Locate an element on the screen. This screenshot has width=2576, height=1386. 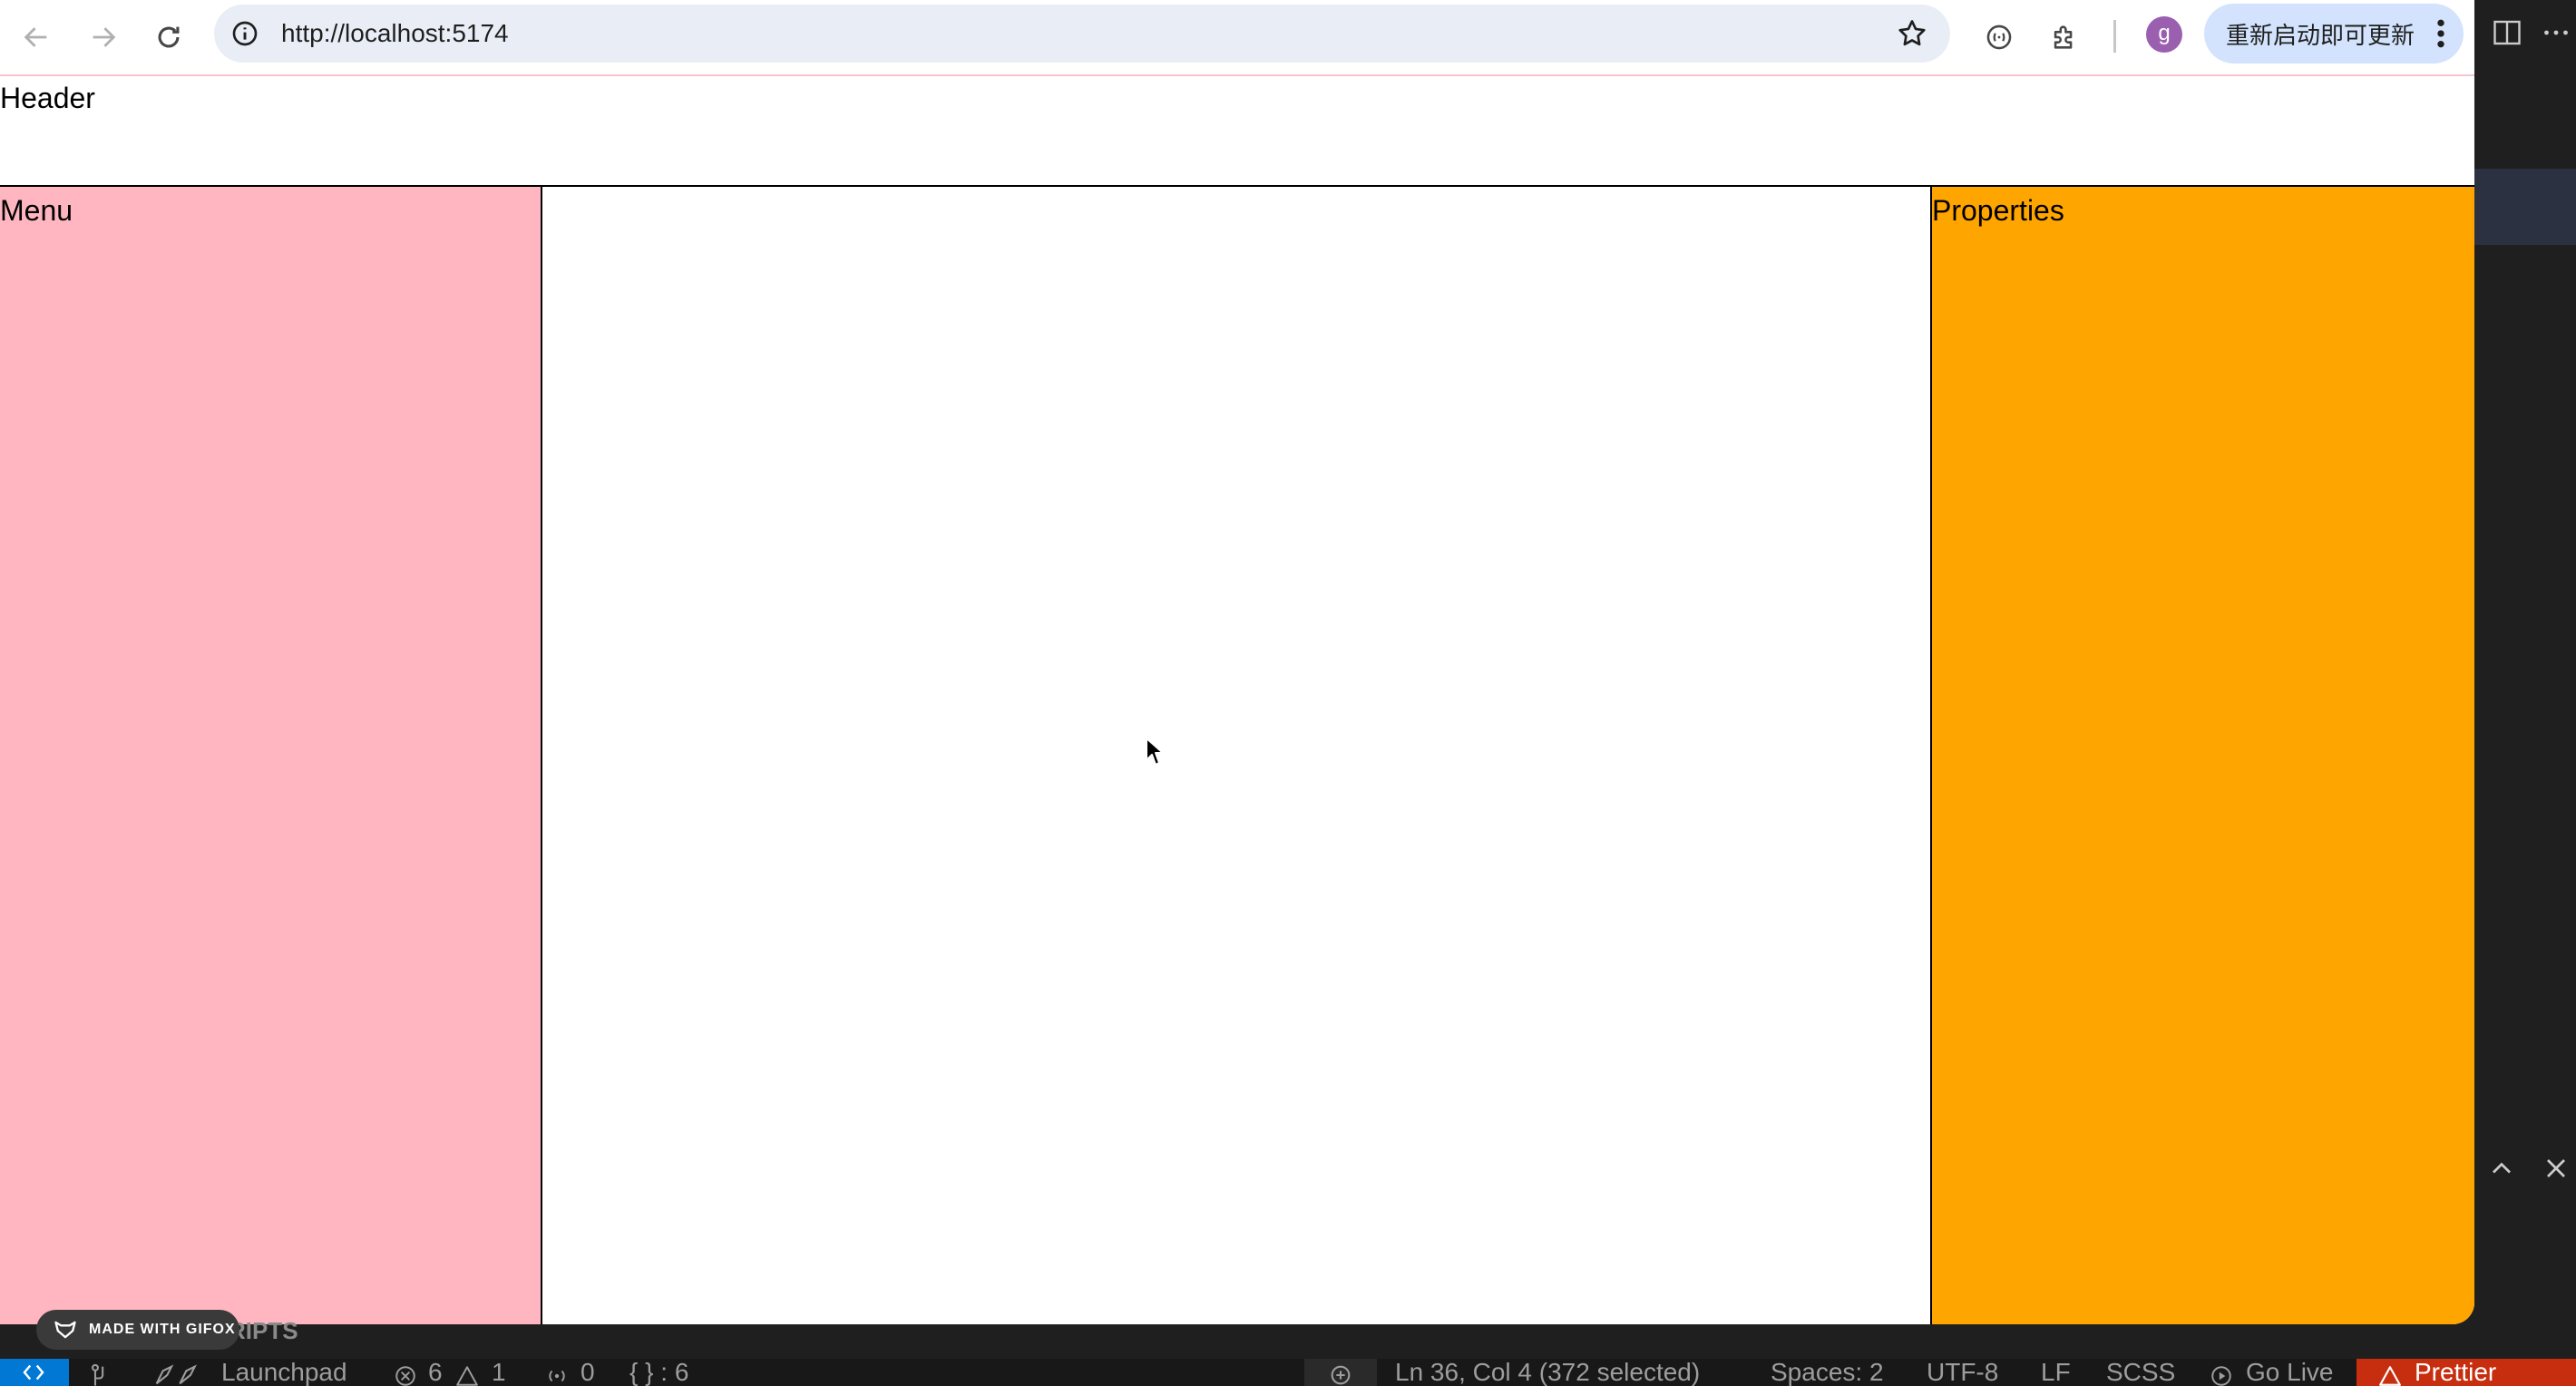
chevron-up-icon is located at coordinates (2501, 1168).